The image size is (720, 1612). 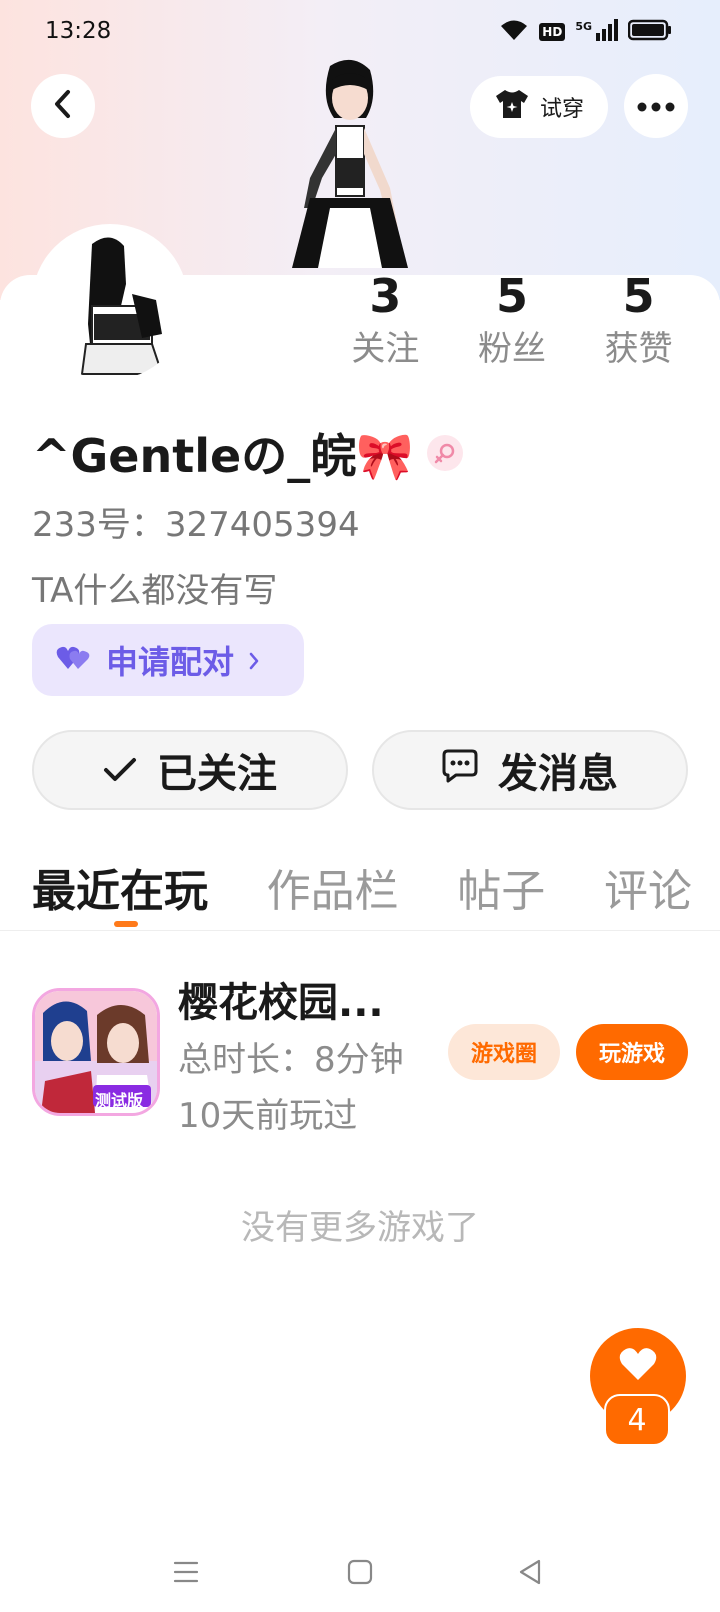 What do you see at coordinates (291, 1060) in the screenshot?
I see `game-duration: 总时长：8分钟` at bounding box center [291, 1060].